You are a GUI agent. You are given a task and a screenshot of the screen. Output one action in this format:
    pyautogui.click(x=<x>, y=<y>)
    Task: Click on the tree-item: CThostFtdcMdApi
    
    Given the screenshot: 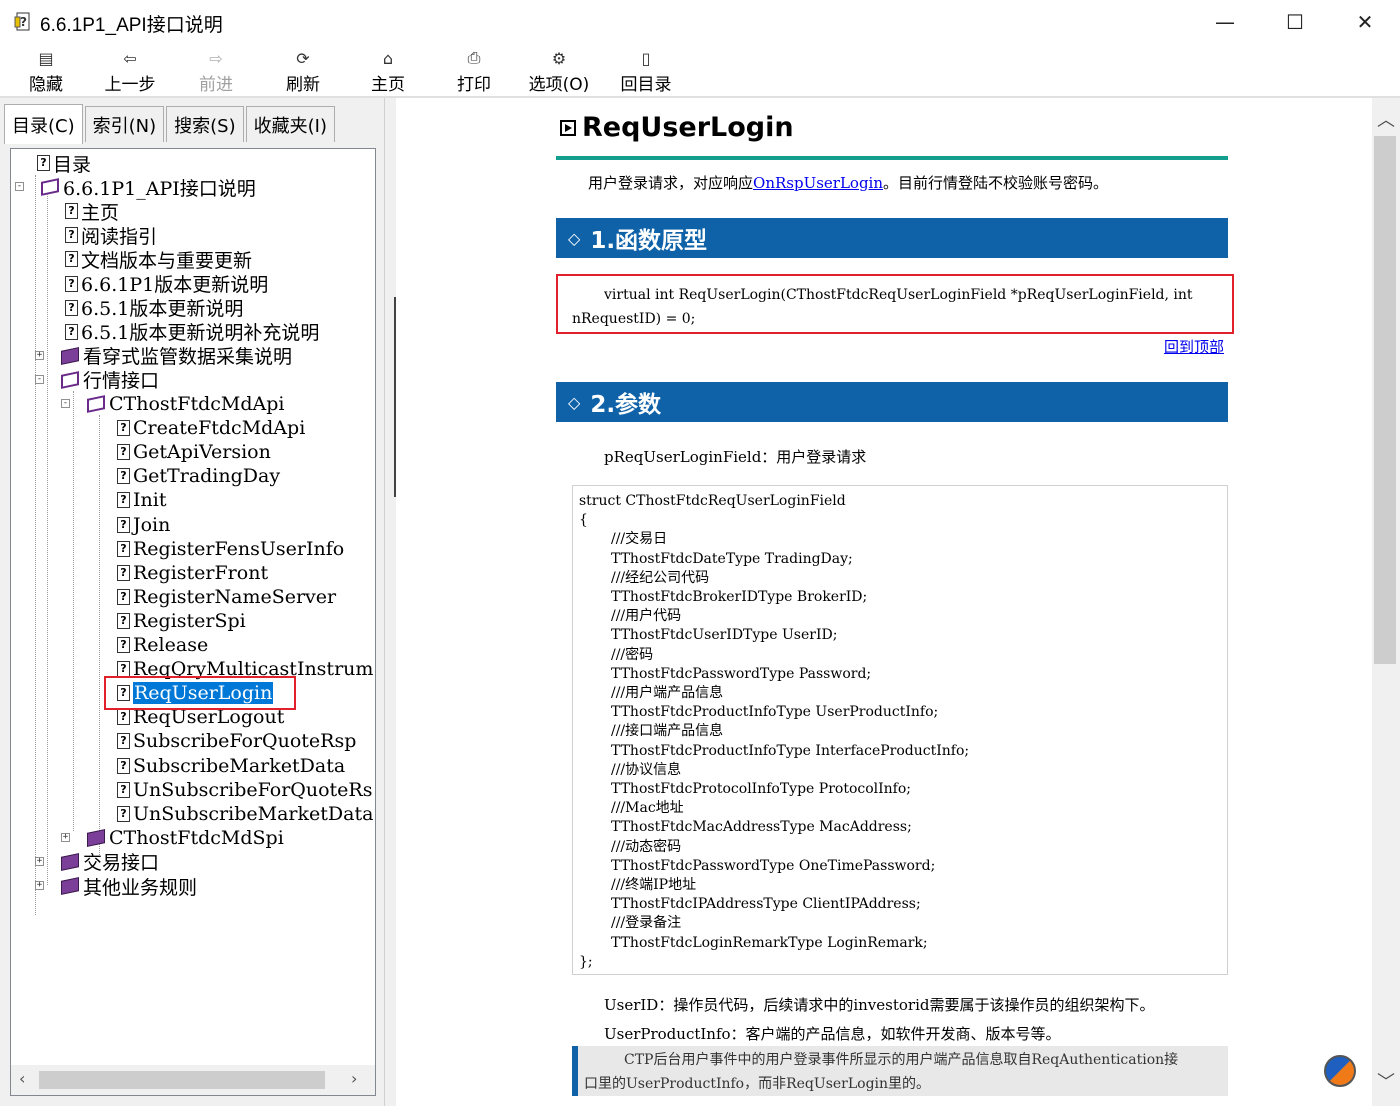 What is the action you would take?
    pyautogui.click(x=185, y=404)
    